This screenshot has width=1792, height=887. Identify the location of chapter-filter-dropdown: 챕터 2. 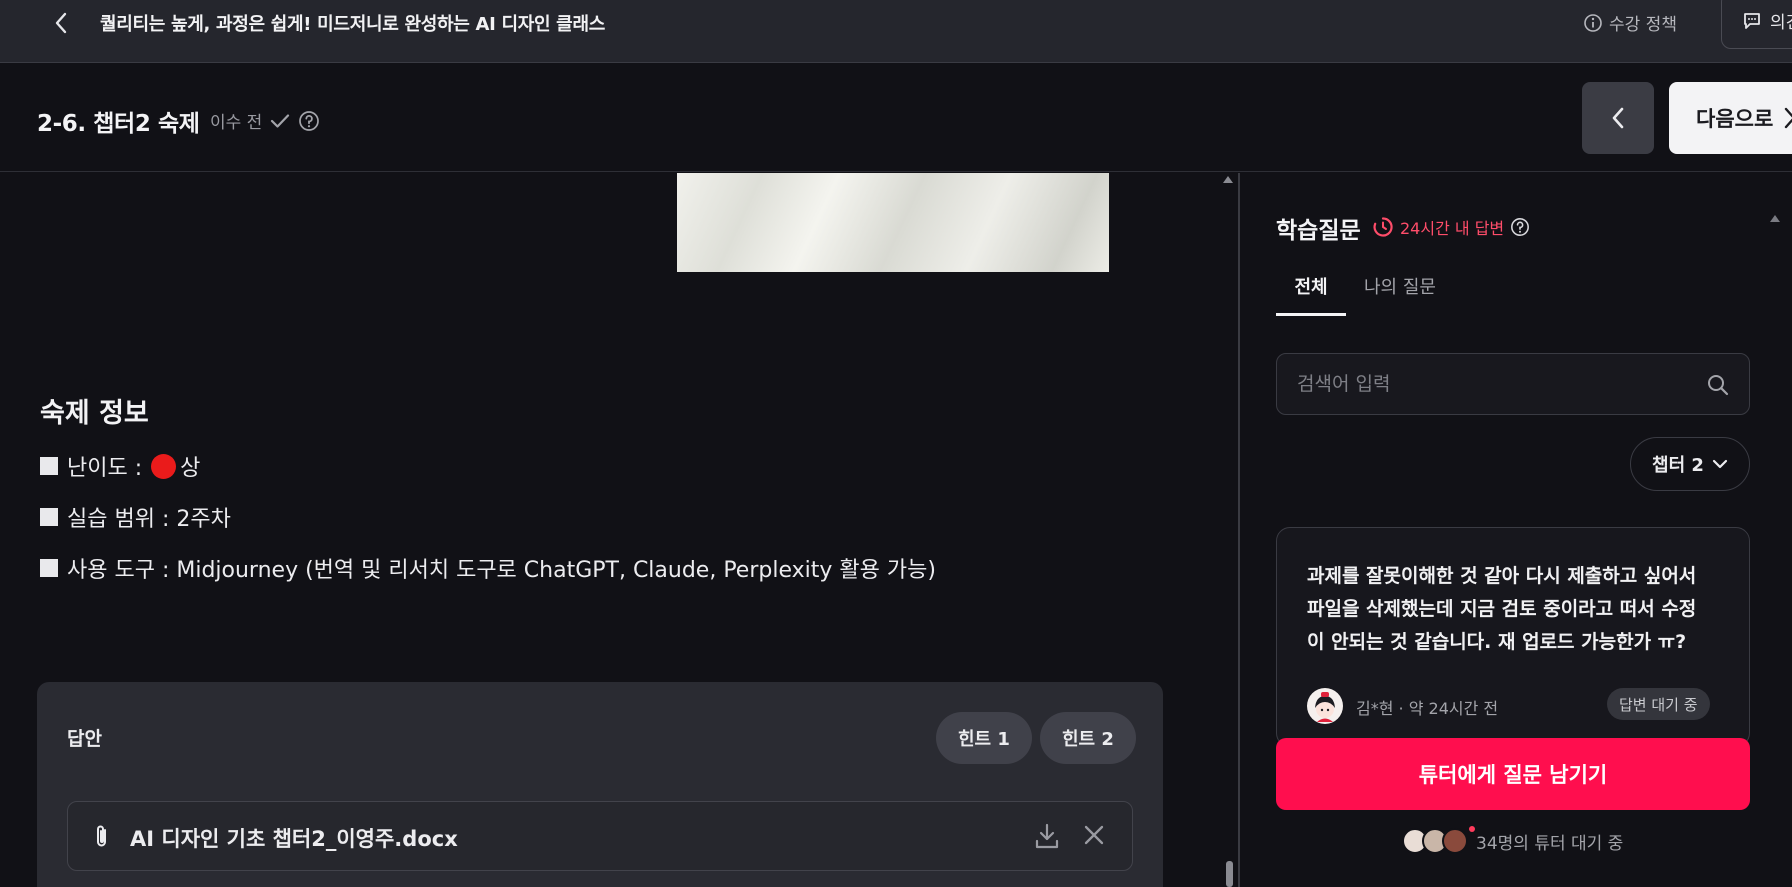
(1690, 464).